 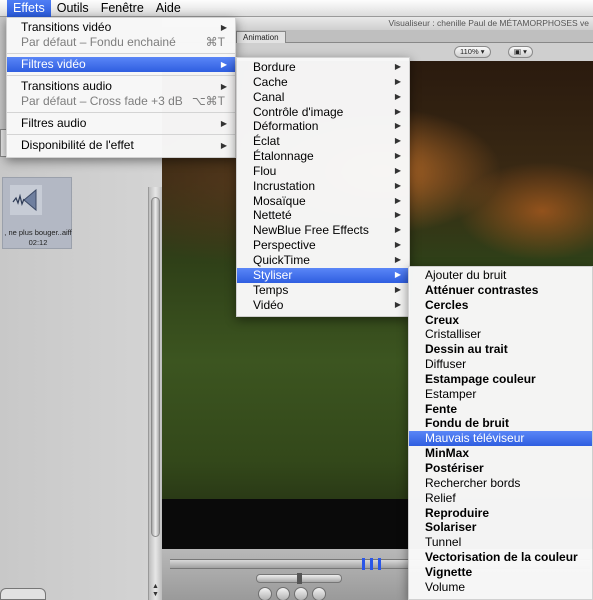 I want to click on submenu-item-label: NewBlue Free Effects, so click(x=311, y=230).